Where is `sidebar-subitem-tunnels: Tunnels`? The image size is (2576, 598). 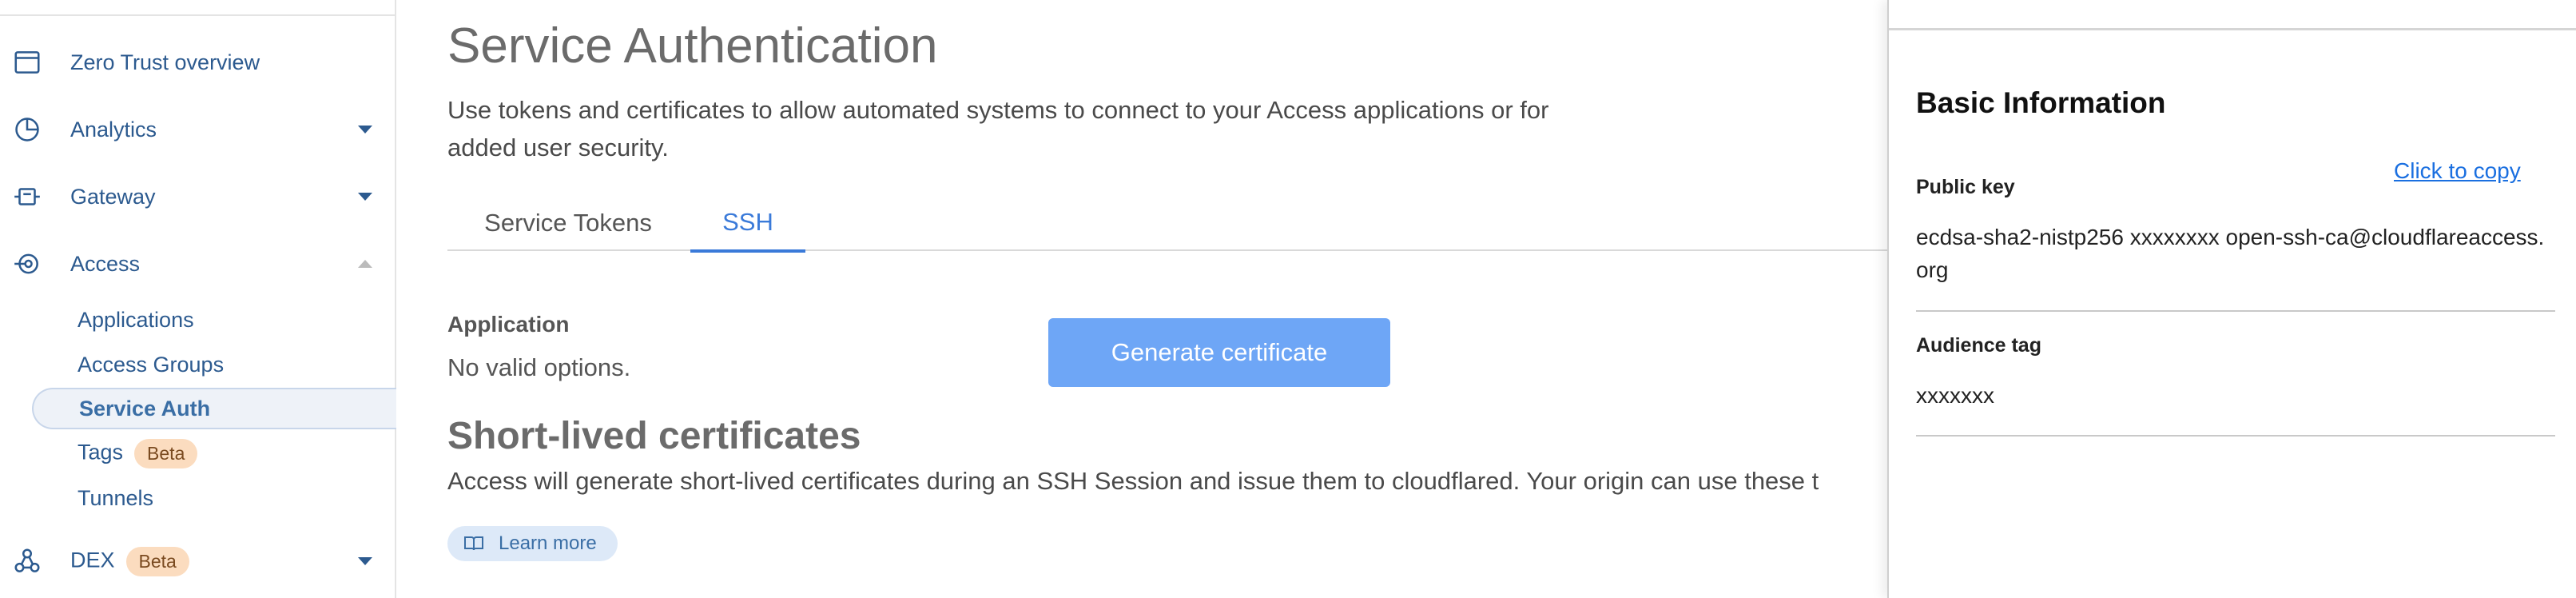
sidebar-subitem-tunnels: Tunnels is located at coordinates (214, 498).